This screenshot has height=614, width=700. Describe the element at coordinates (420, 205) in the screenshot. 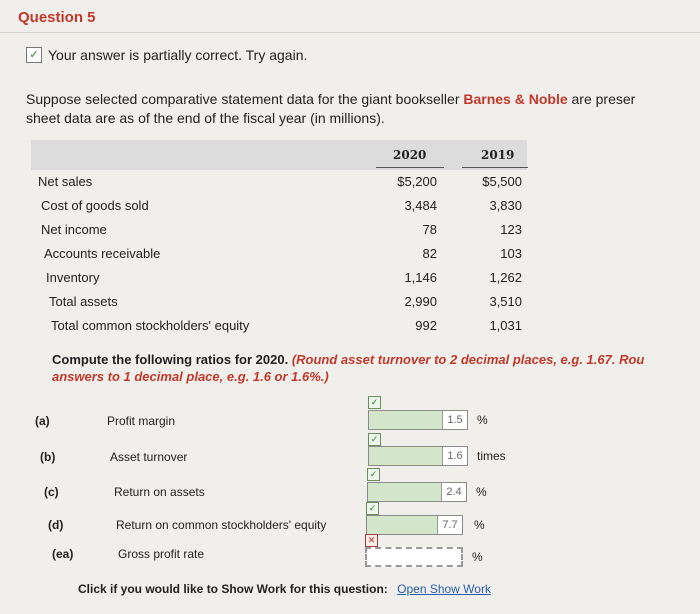

I see `cell-2020: 3,484` at that location.